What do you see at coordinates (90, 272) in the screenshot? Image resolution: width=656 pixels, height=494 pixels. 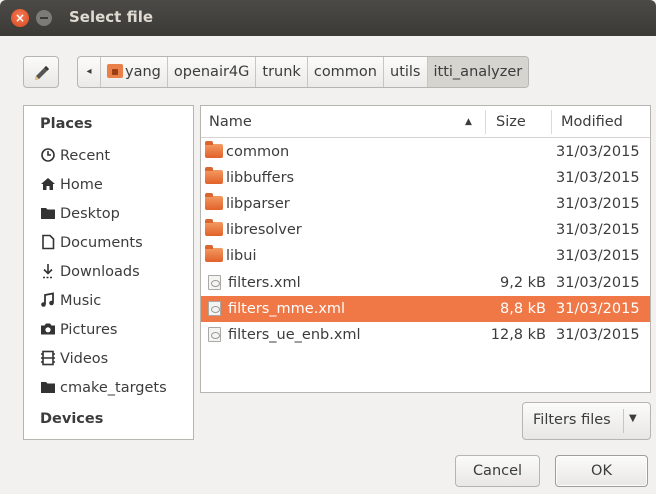 I see `sidebar-item-downloads: Downloads` at bounding box center [90, 272].